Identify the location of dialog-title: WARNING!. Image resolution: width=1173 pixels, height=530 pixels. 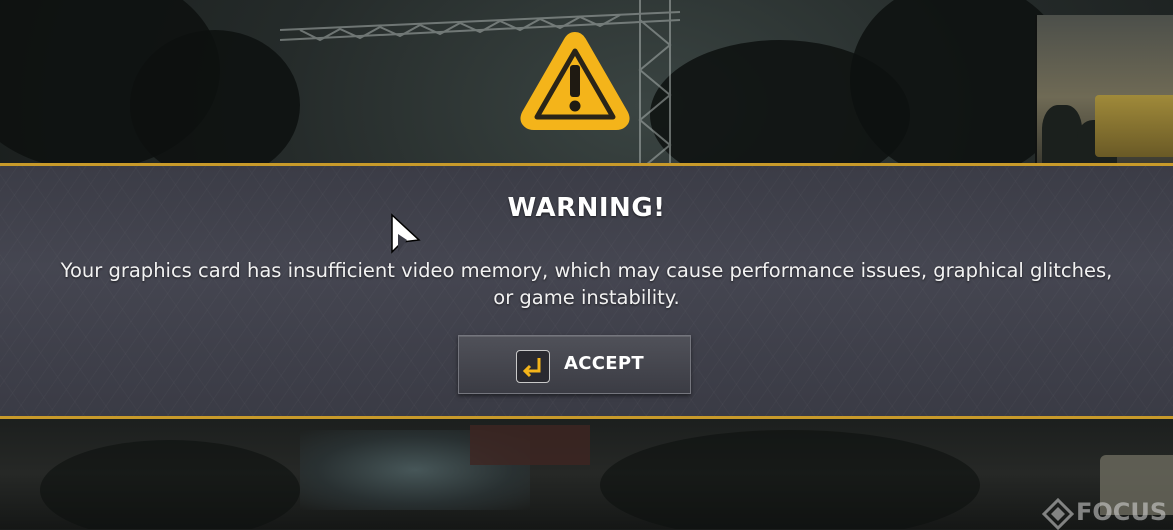
(586, 208).